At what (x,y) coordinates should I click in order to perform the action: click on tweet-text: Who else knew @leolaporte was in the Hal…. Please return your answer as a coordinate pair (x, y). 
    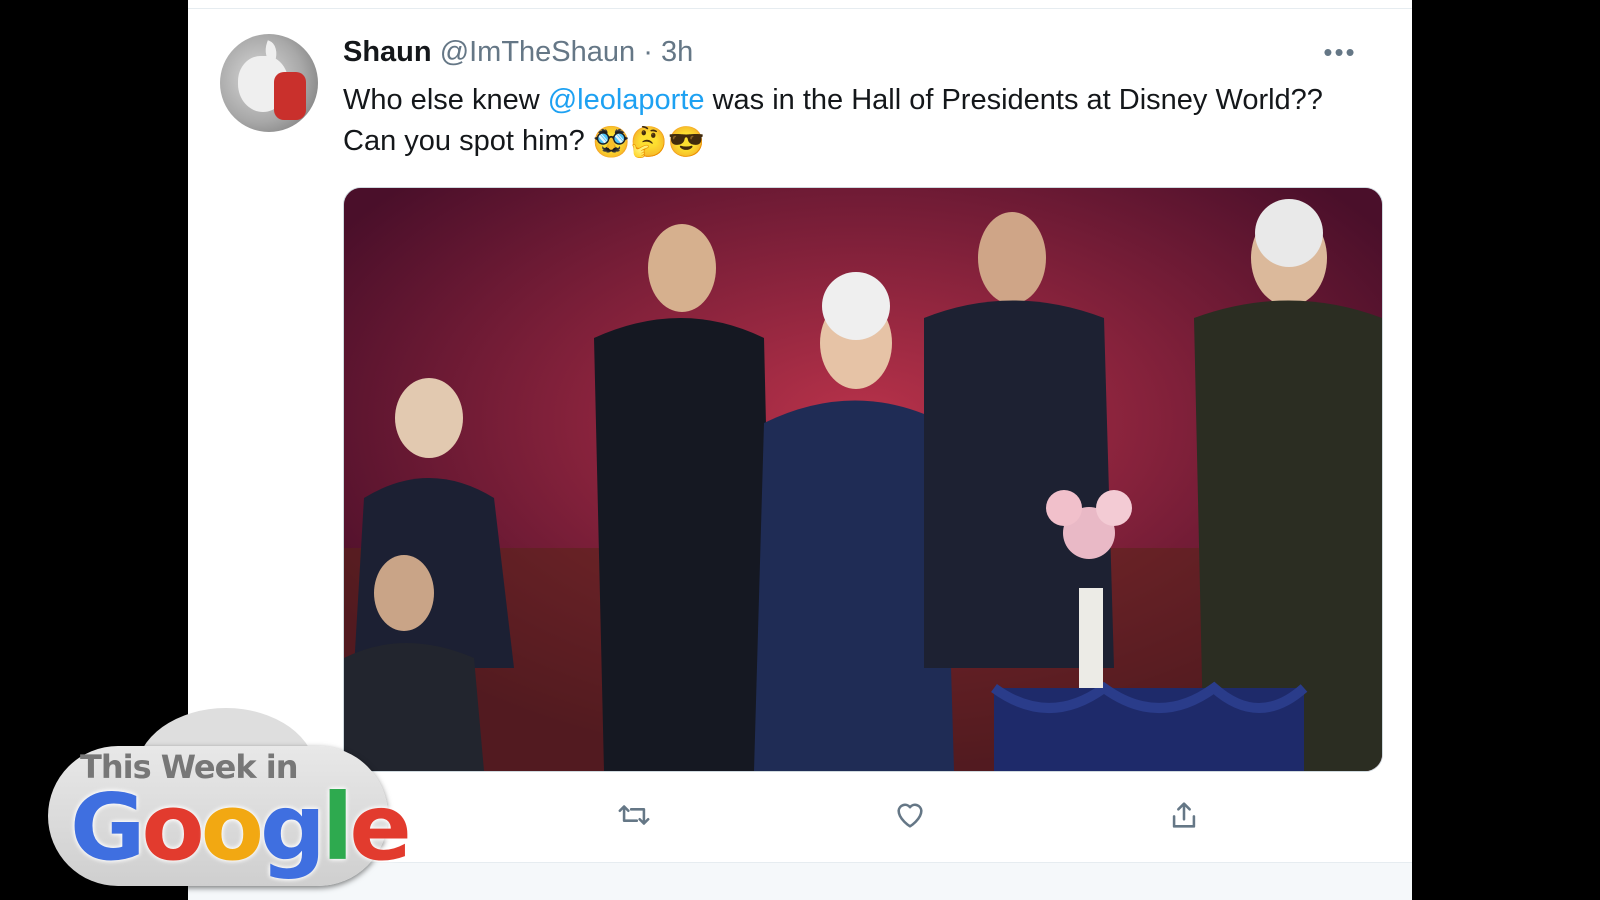
    Looking at the image, I should click on (863, 121).